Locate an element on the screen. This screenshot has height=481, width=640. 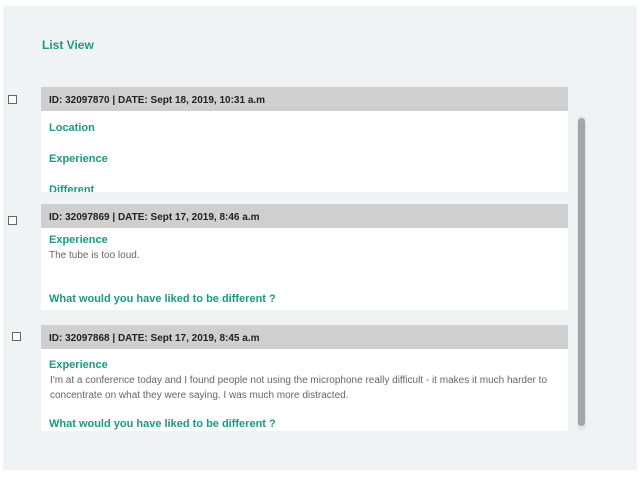
experience-answer: The tube is too loud. is located at coordinates (94, 255).